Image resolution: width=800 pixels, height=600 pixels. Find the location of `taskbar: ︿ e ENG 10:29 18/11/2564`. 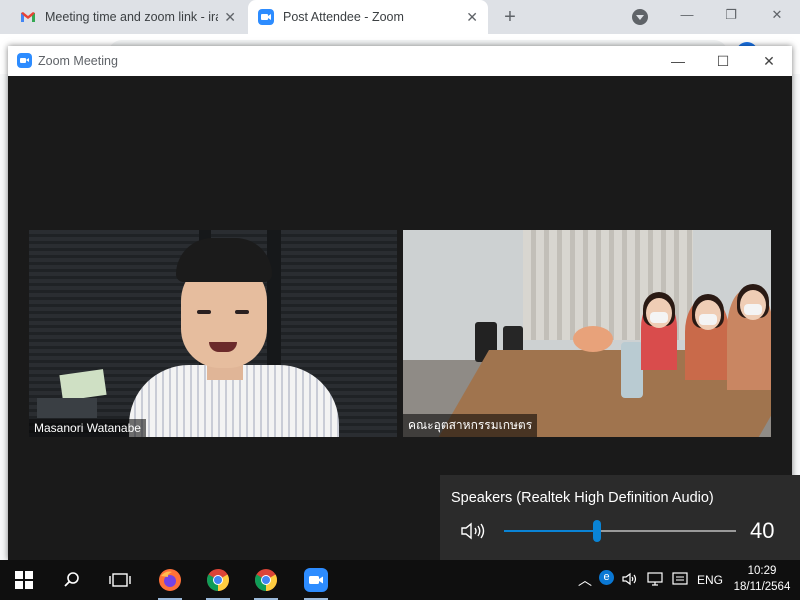

taskbar: ︿ e ENG 10:29 18/11/2564 is located at coordinates (400, 580).